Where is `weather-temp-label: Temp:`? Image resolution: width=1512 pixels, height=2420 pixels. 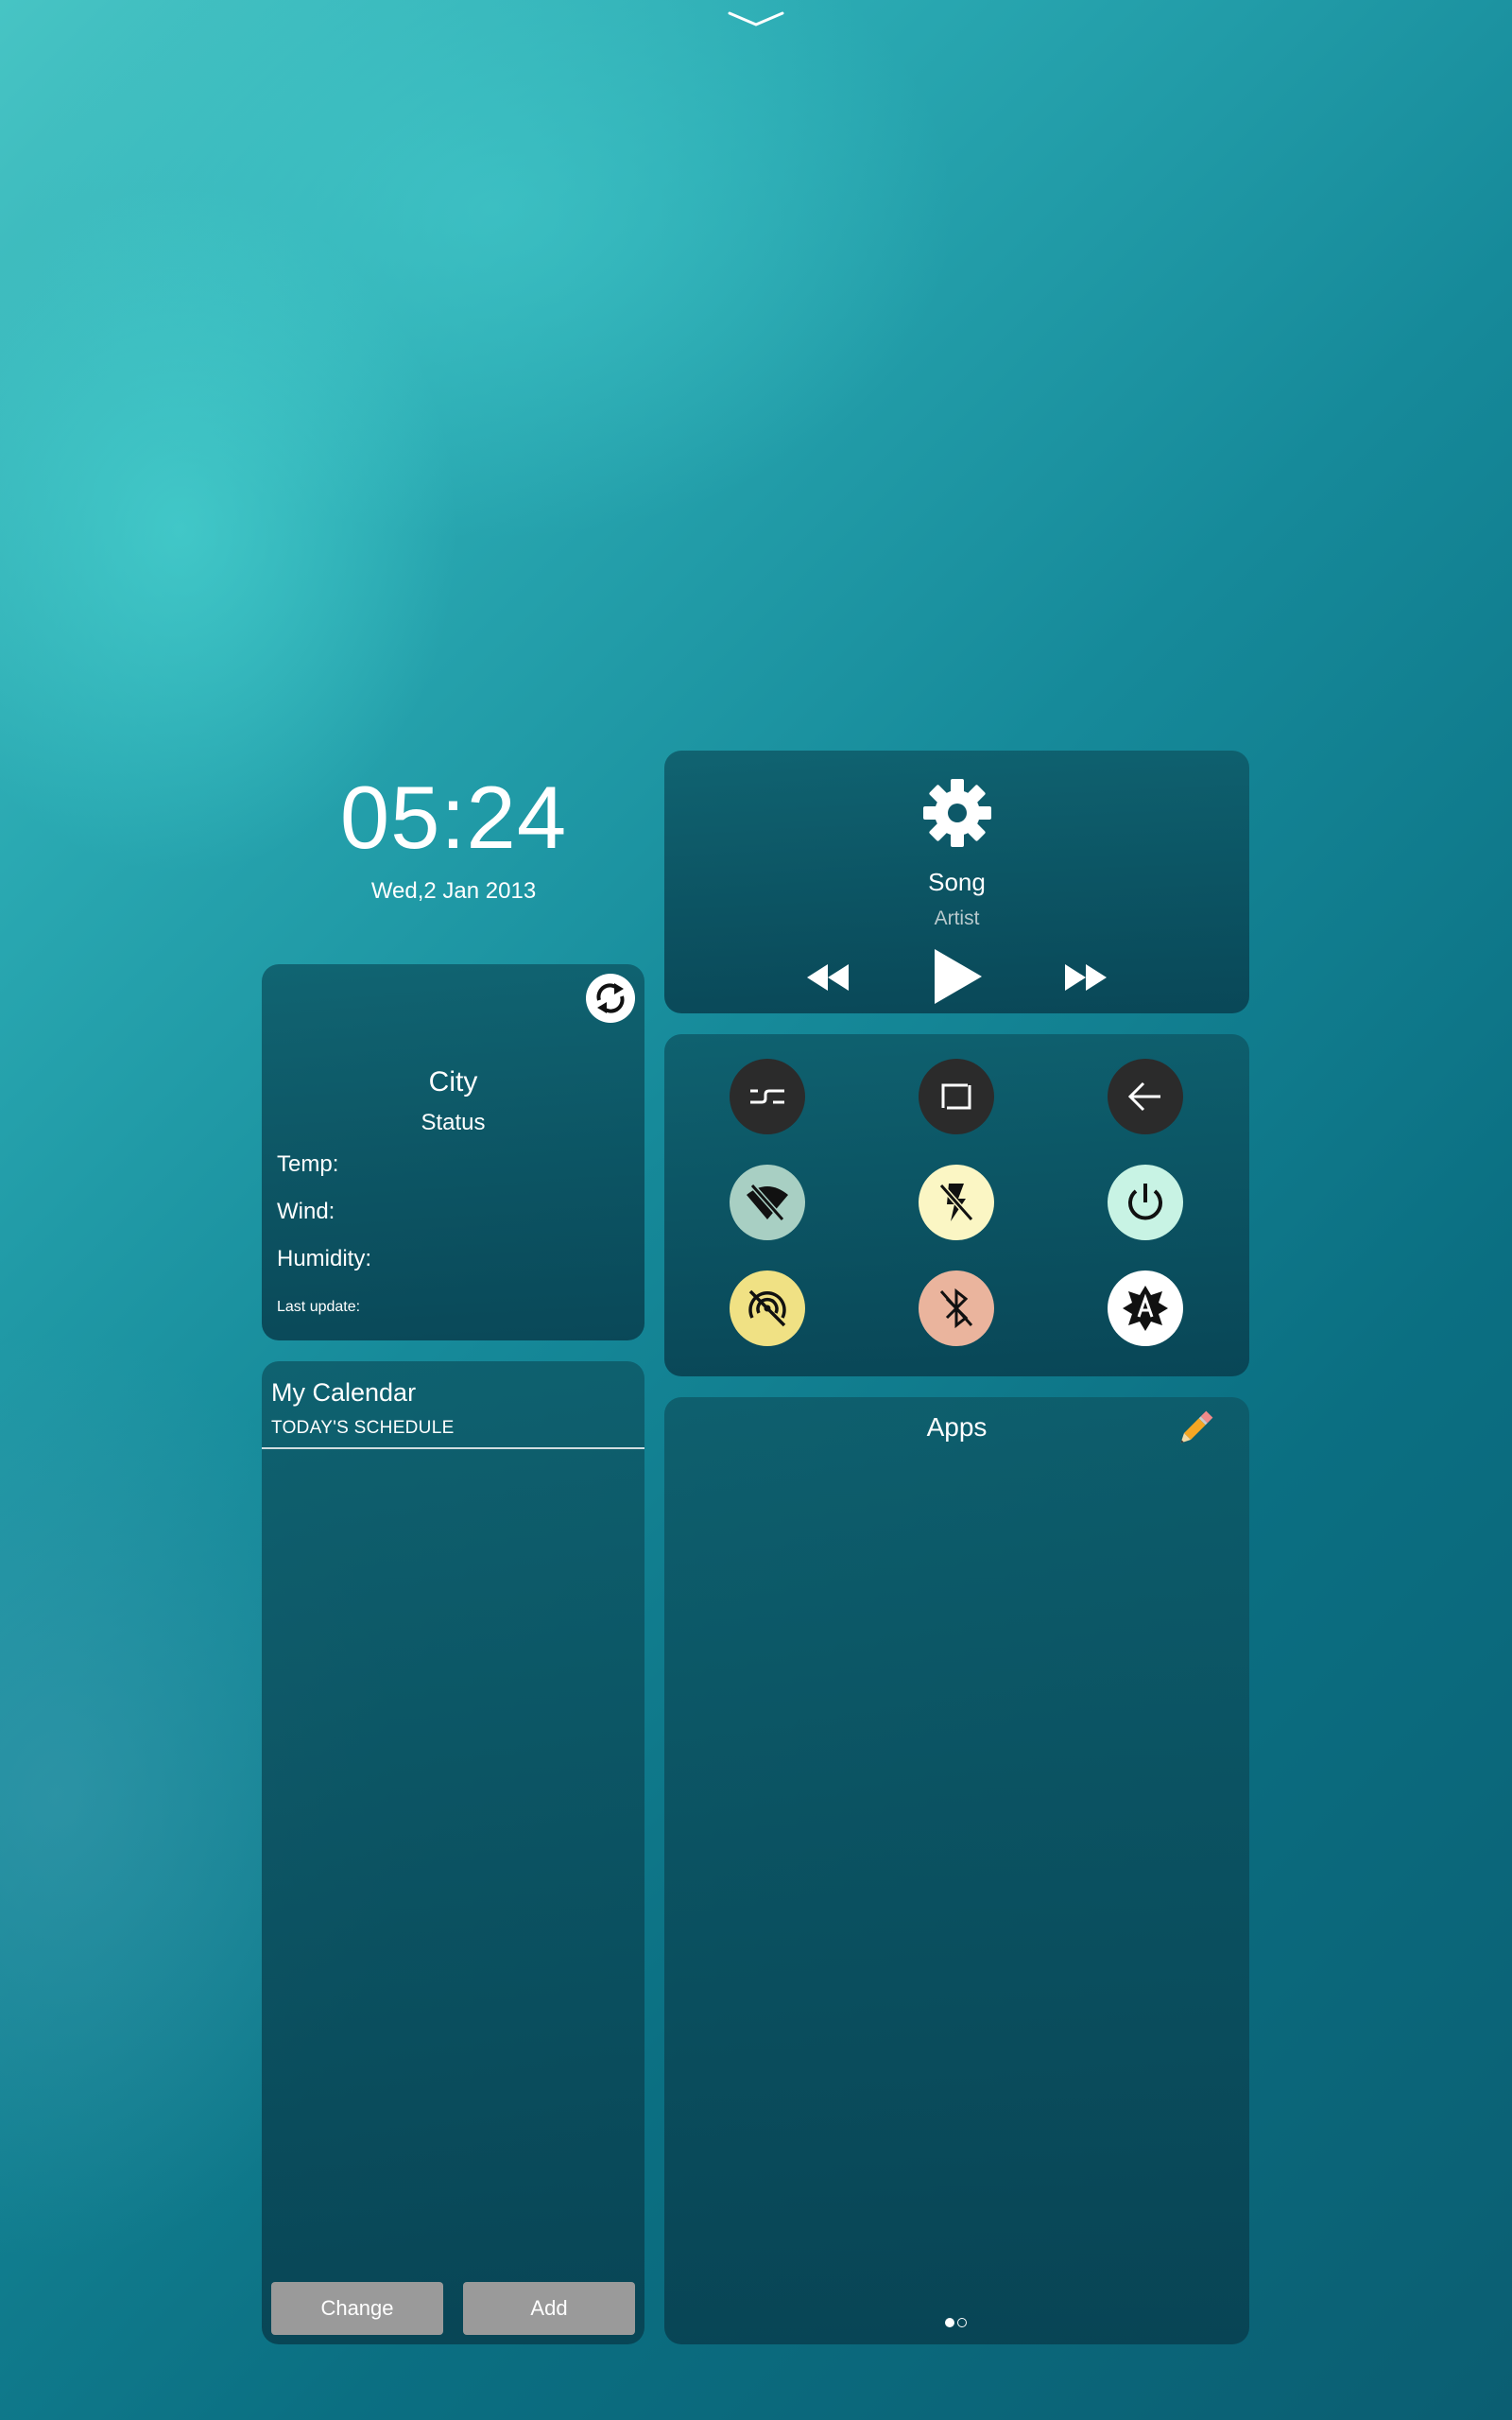
weather-temp-label: Temp: is located at coordinates (308, 1164).